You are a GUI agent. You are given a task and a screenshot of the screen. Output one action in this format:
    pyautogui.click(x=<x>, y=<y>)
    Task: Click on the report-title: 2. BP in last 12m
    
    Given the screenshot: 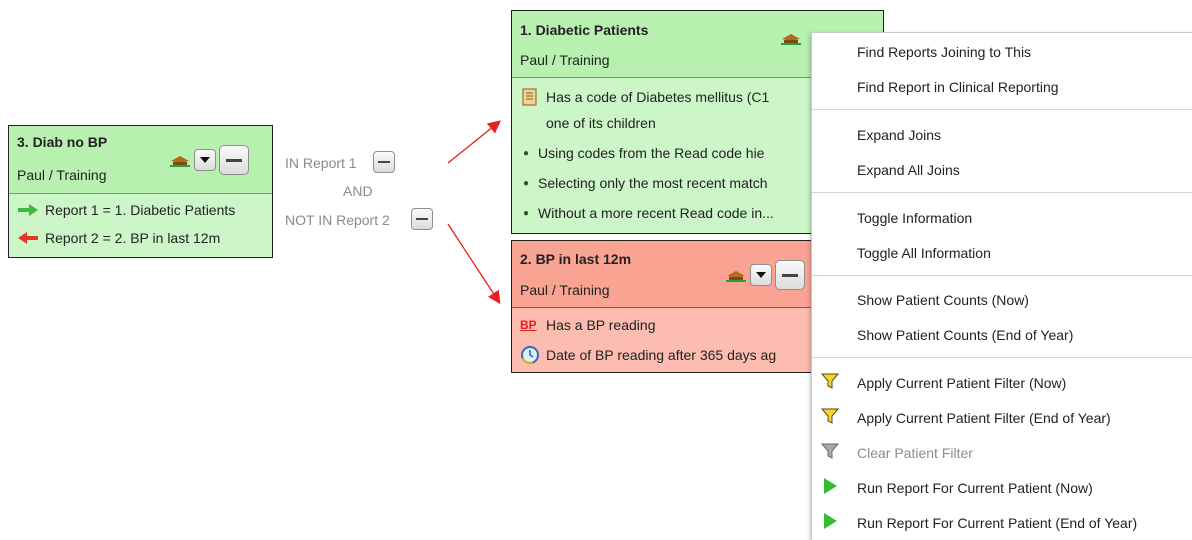 What is the action you would take?
    pyautogui.click(x=576, y=259)
    